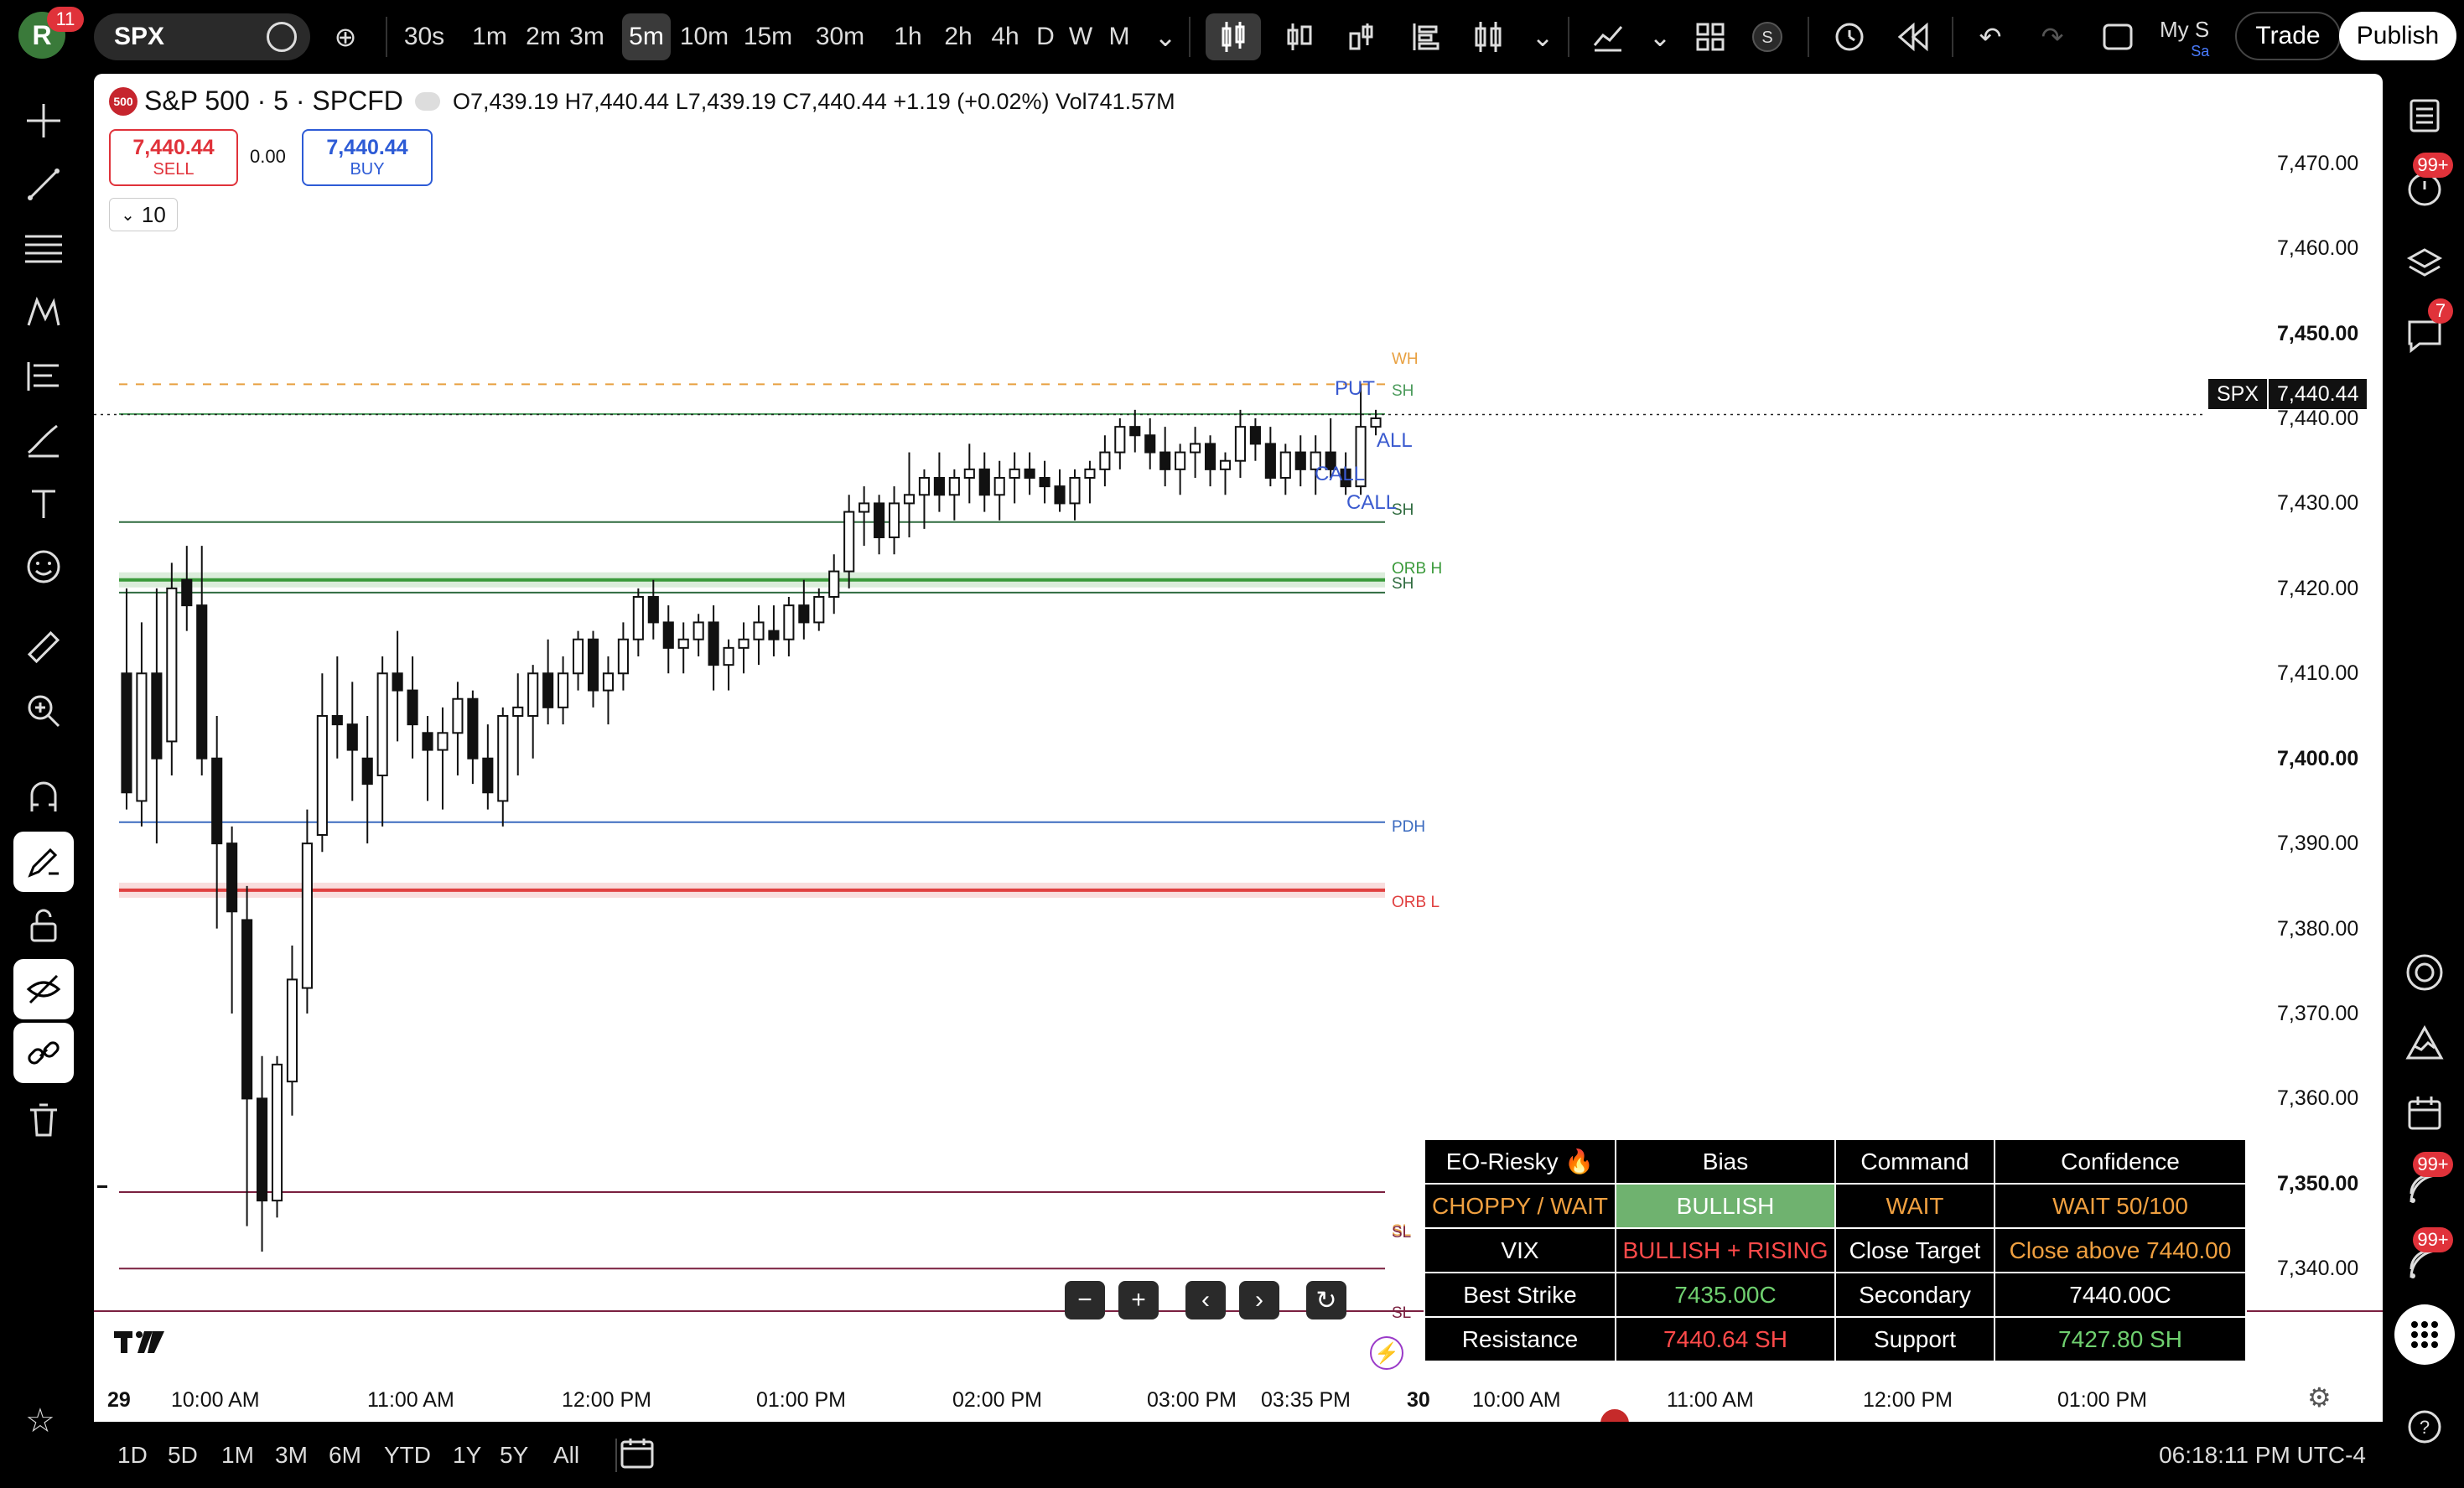 The width and height of the screenshot is (2464, 1488). What do you see at coordinates (274, 101) in the screenshot?
I see `symbol-legend: 500 S&P 500 · 5 · SPCFD` at bounding box center [274, 101].